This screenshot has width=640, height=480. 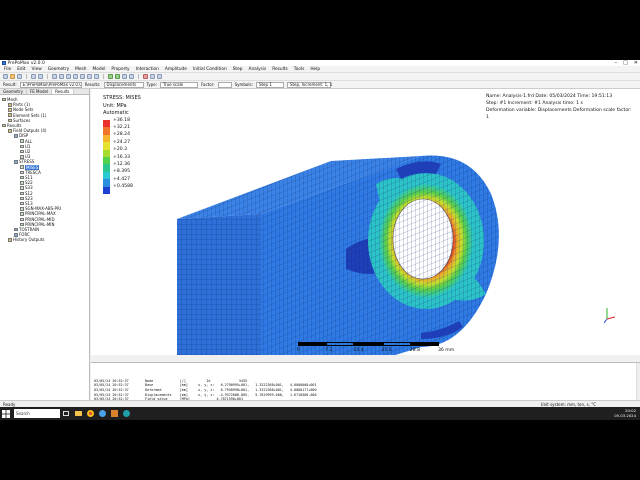 I want to click on view-top-icon, so click(x=68, y=76).